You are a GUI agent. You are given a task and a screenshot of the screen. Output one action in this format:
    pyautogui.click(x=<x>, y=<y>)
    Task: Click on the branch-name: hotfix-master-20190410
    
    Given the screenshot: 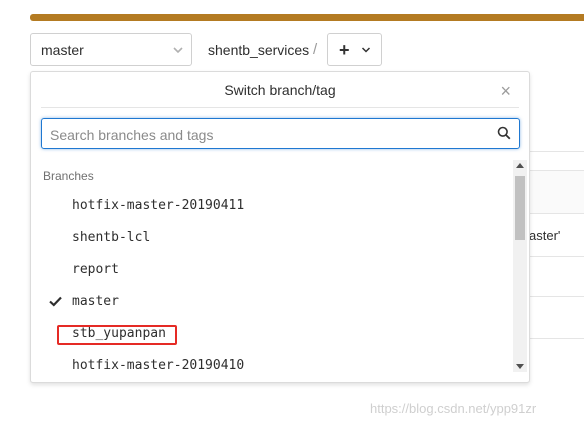 What is the action you would take?
    pyautogui.click(x=158, y=365)
    